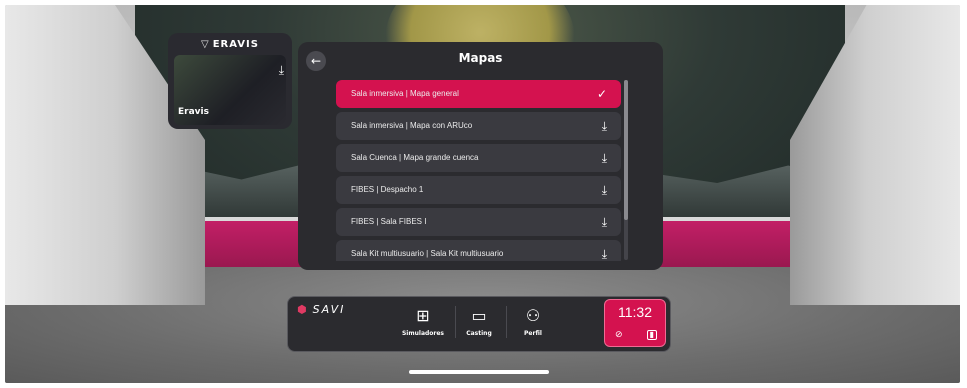 The image size is (967, 388). I want to click on casting-button: ▭ Casting, so click(479, 321).